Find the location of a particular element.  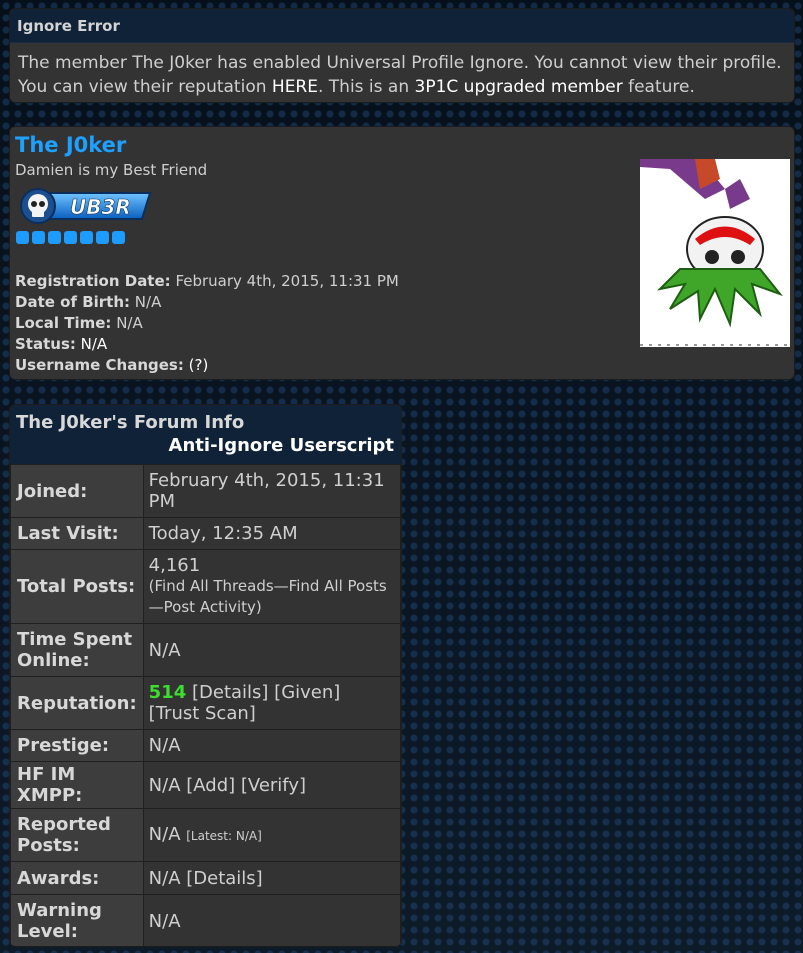

total-posts-label: Total Posts: is located at coordinates (77, 586).